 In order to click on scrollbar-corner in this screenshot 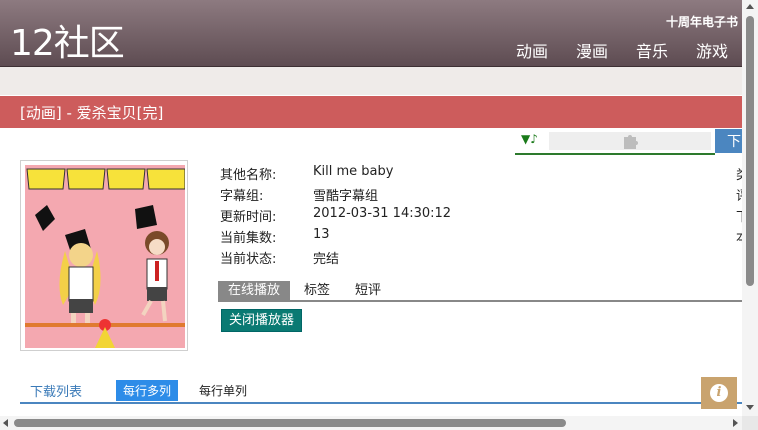, I will do `click(750, 423)`.